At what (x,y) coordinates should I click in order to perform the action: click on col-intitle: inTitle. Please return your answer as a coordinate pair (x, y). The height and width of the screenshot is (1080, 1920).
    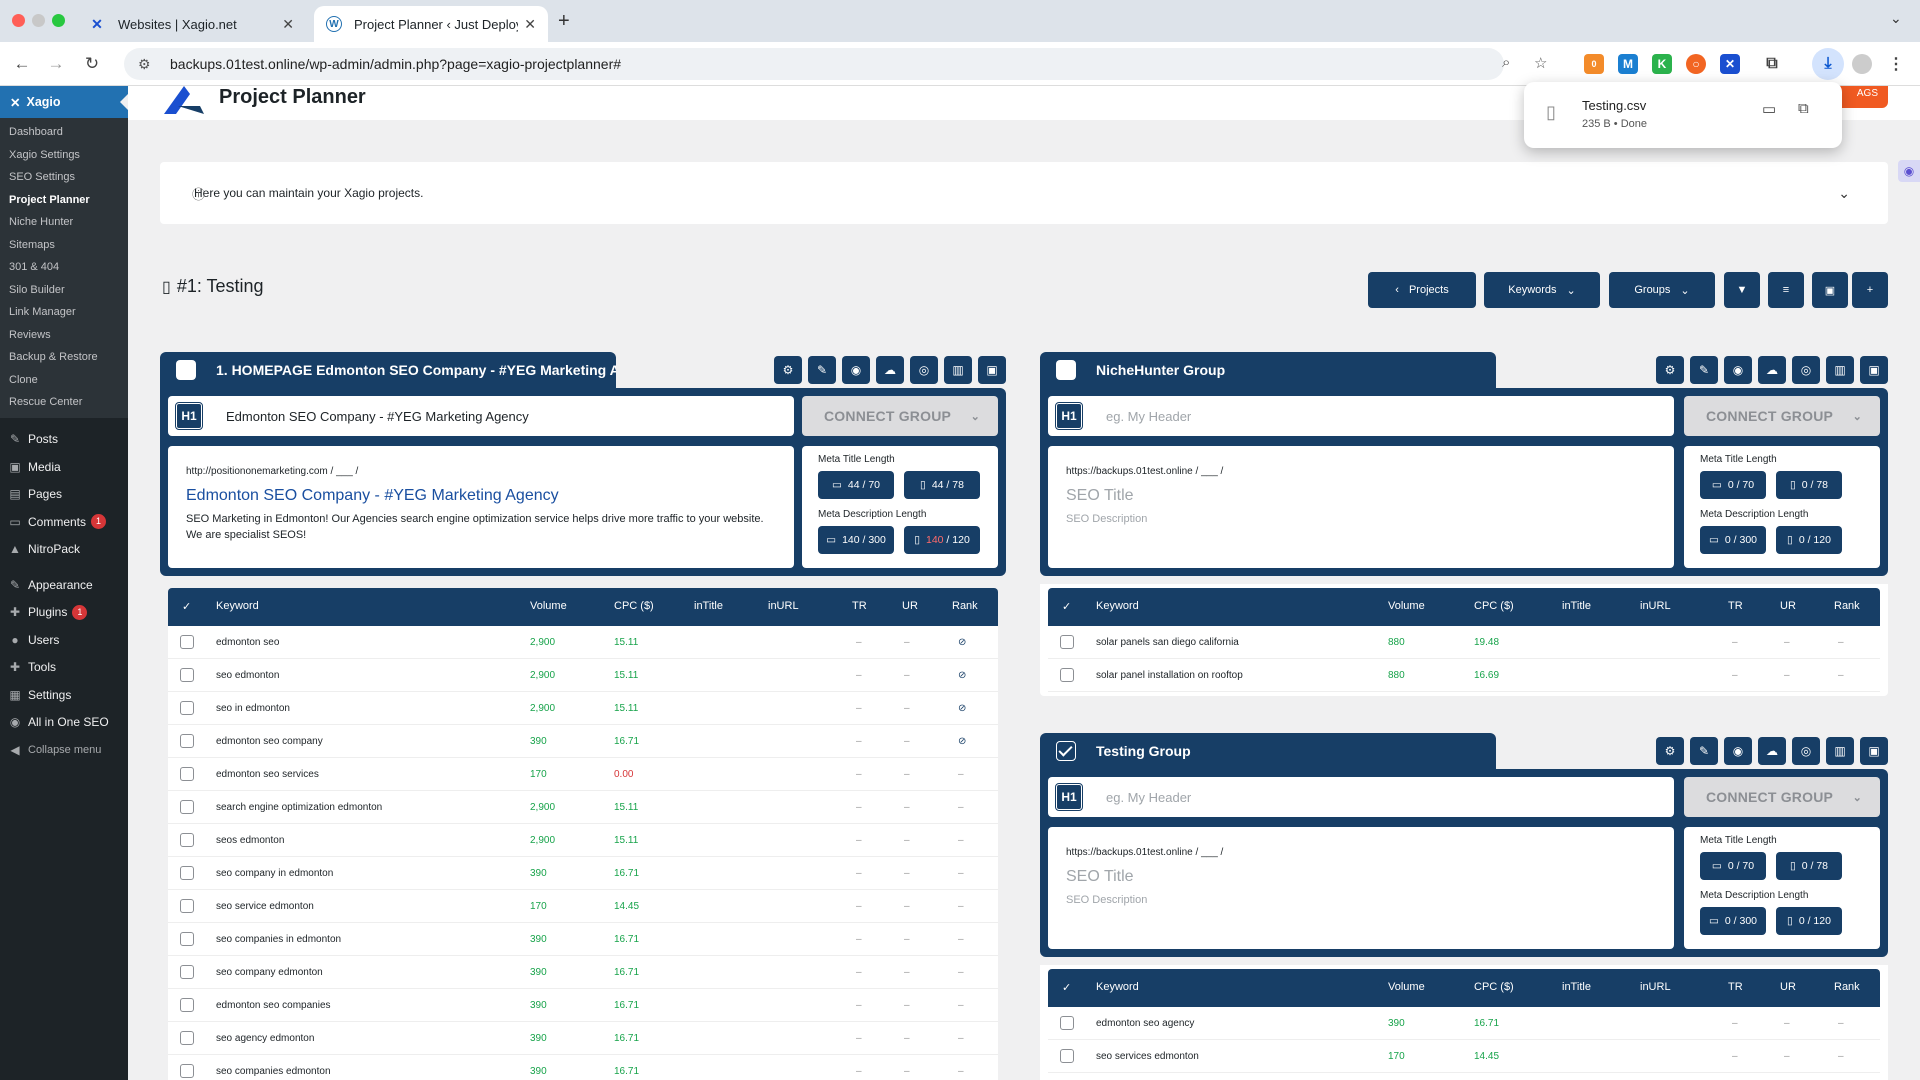
    Looking at the image, I should click on (1576, 987).